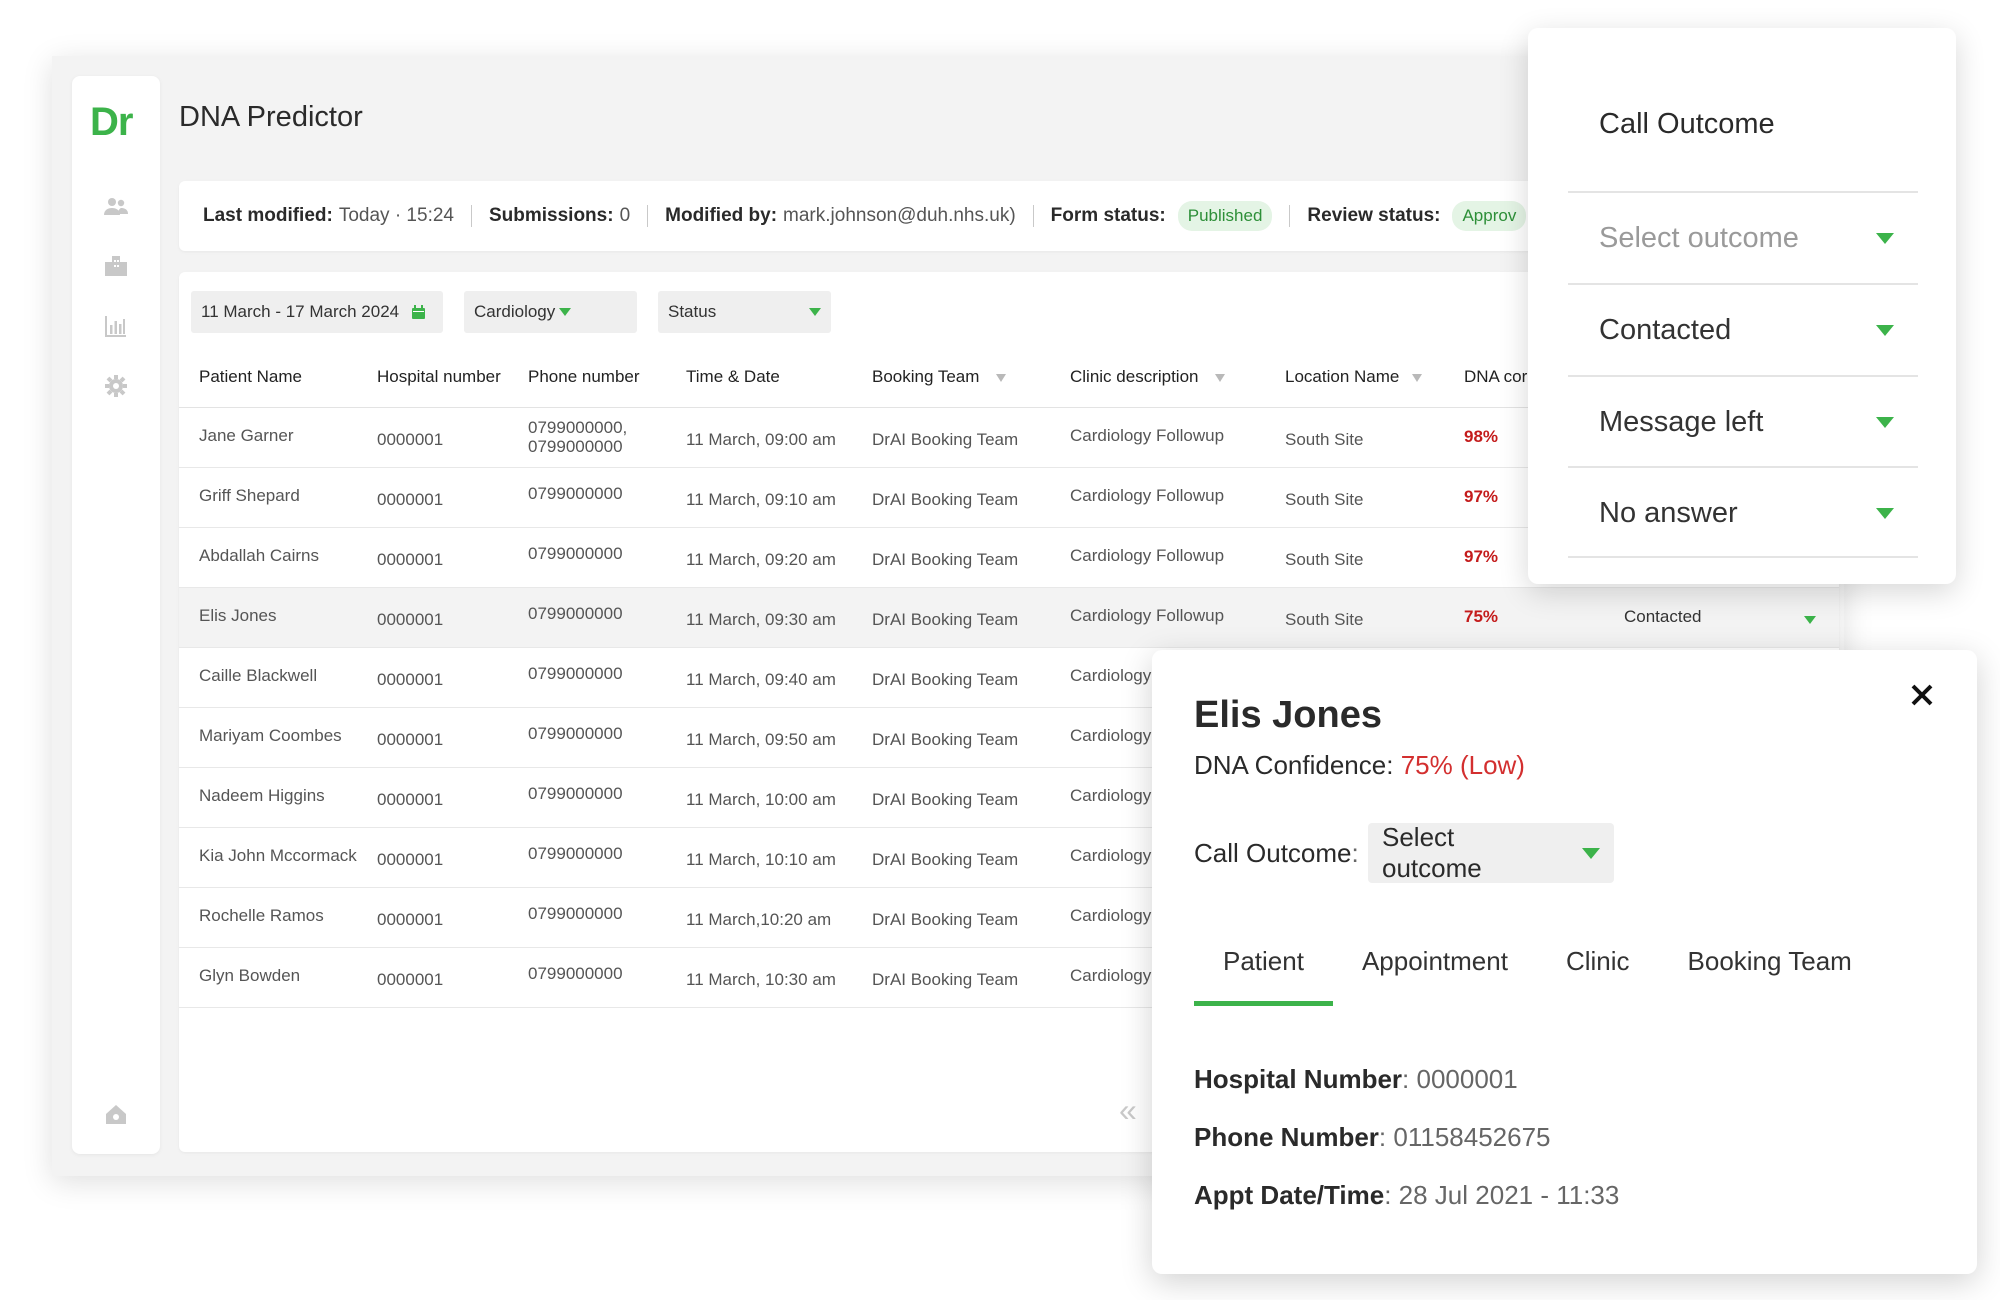 The width and height of the screenshot is (2000, 1300). What do you see at coordinates (625, 215) in the screenshot?
I see `submissions-value: 0` at bounding box center [625, 215].